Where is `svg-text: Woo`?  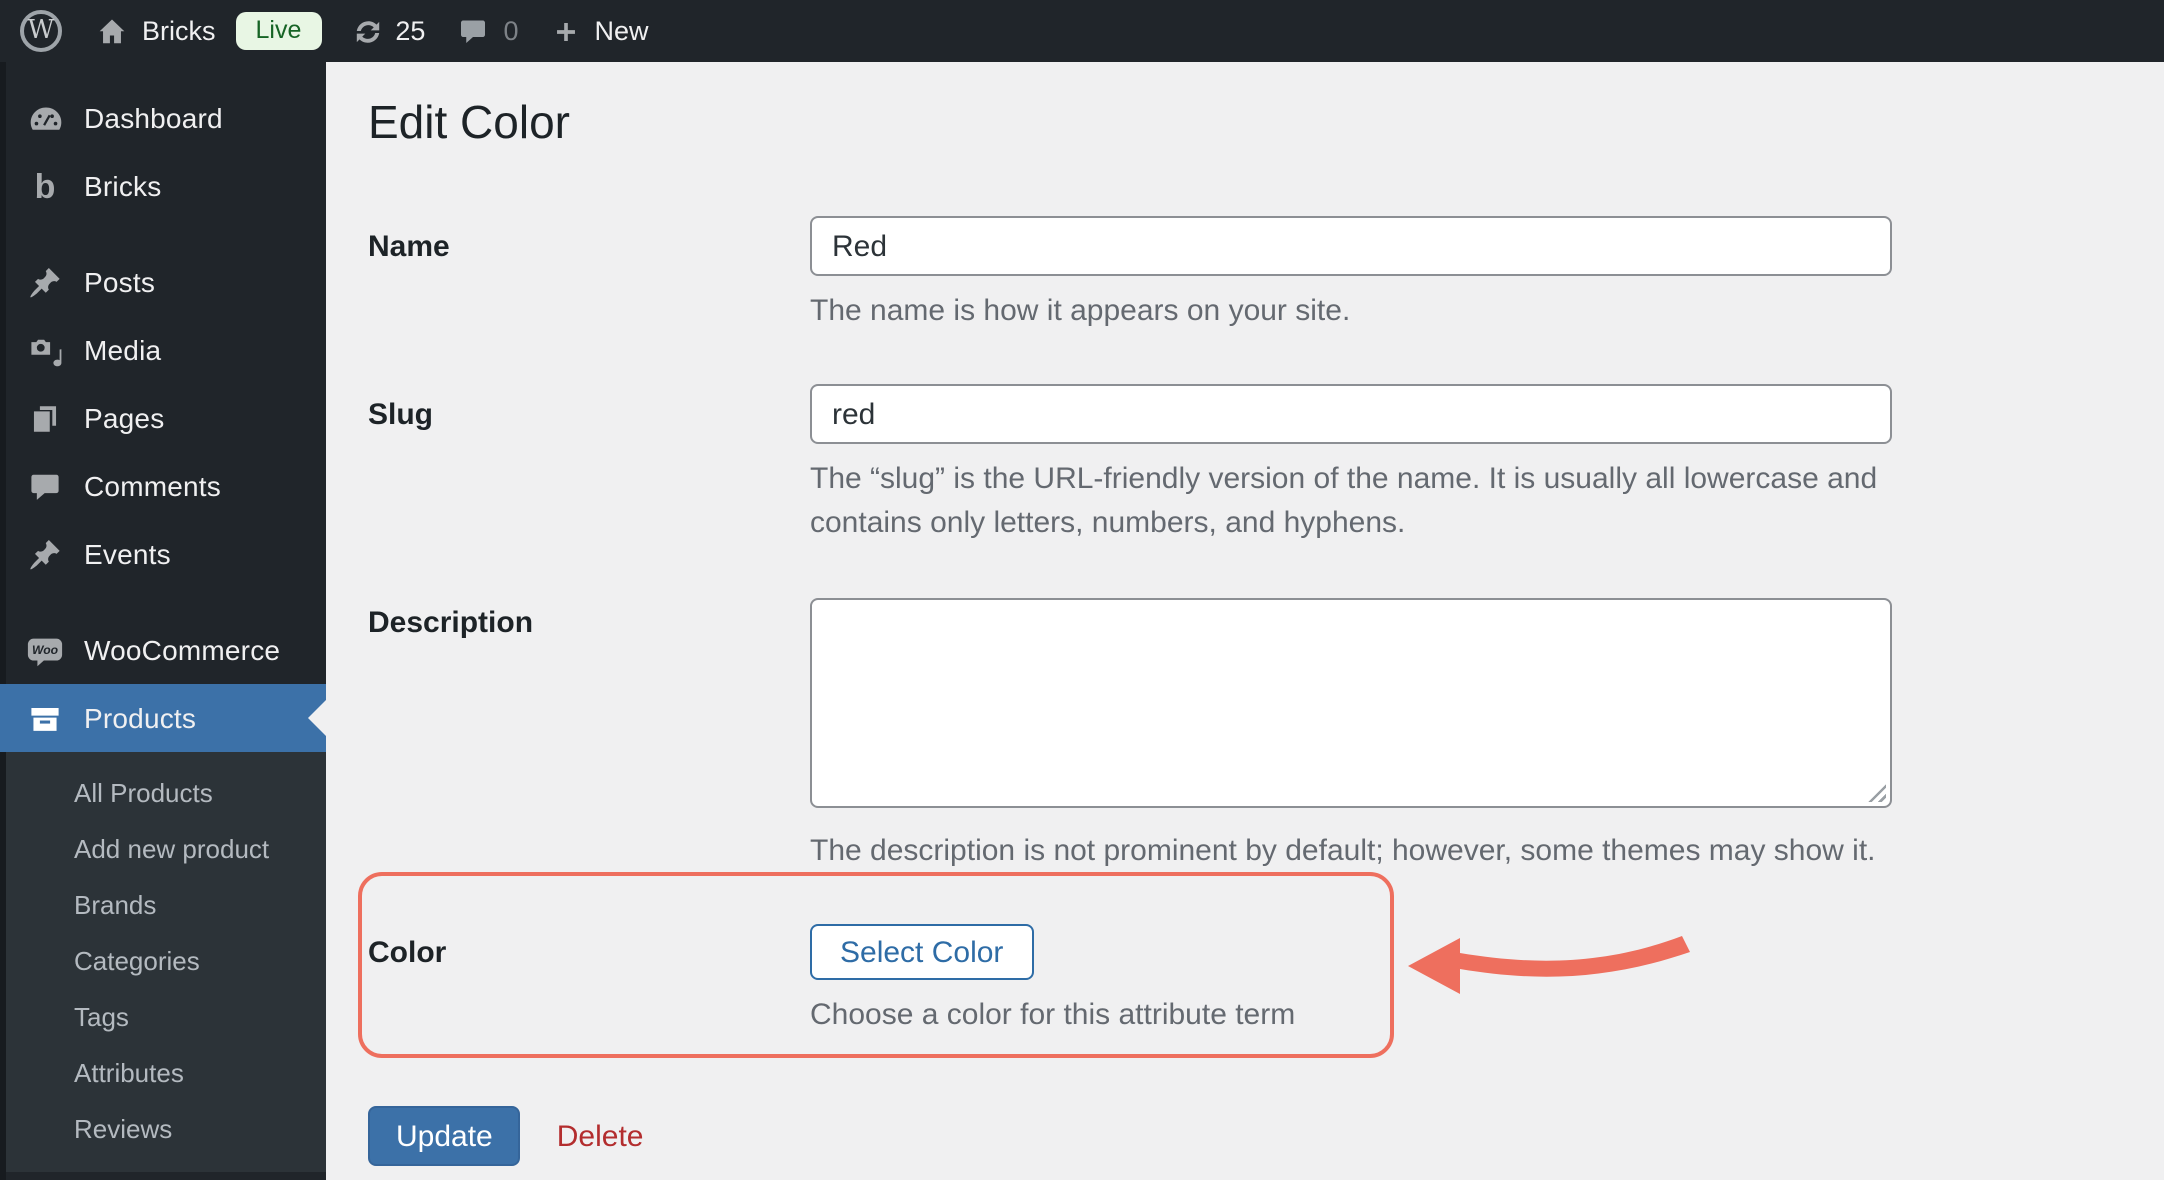 svg-text: Woo is located at coordinates (45, 649).